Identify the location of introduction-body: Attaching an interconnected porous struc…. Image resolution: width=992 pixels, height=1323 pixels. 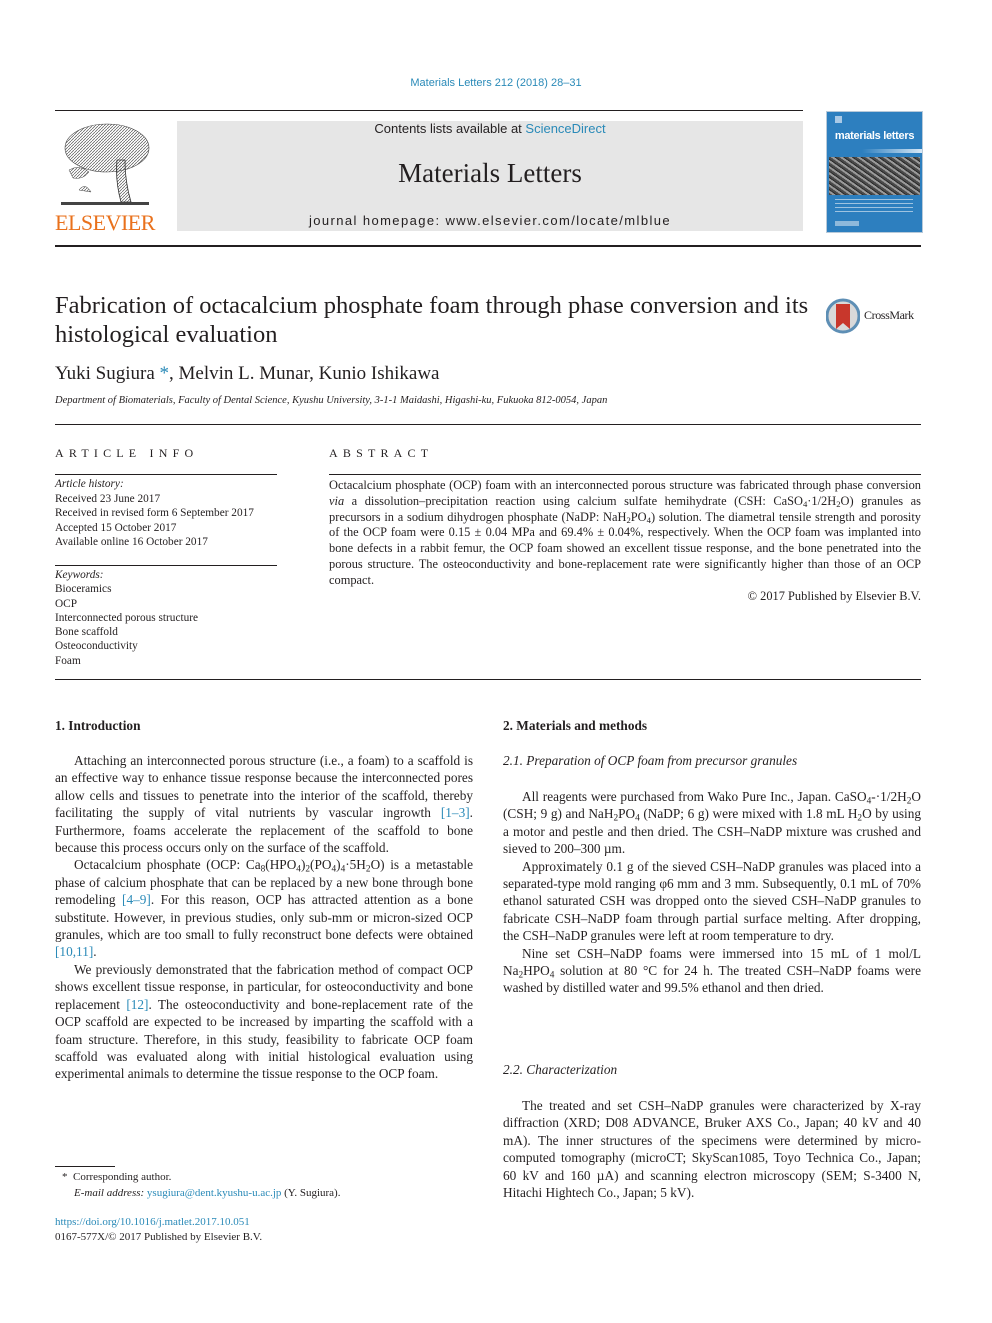
(264, 917).